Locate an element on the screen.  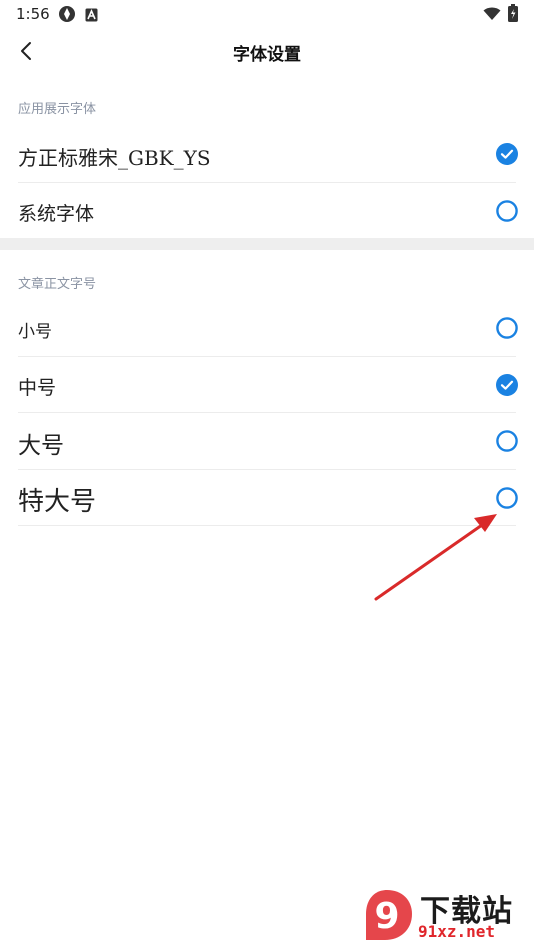
size-option-extra-large: 特大号 is located at coordinates (267, 498).